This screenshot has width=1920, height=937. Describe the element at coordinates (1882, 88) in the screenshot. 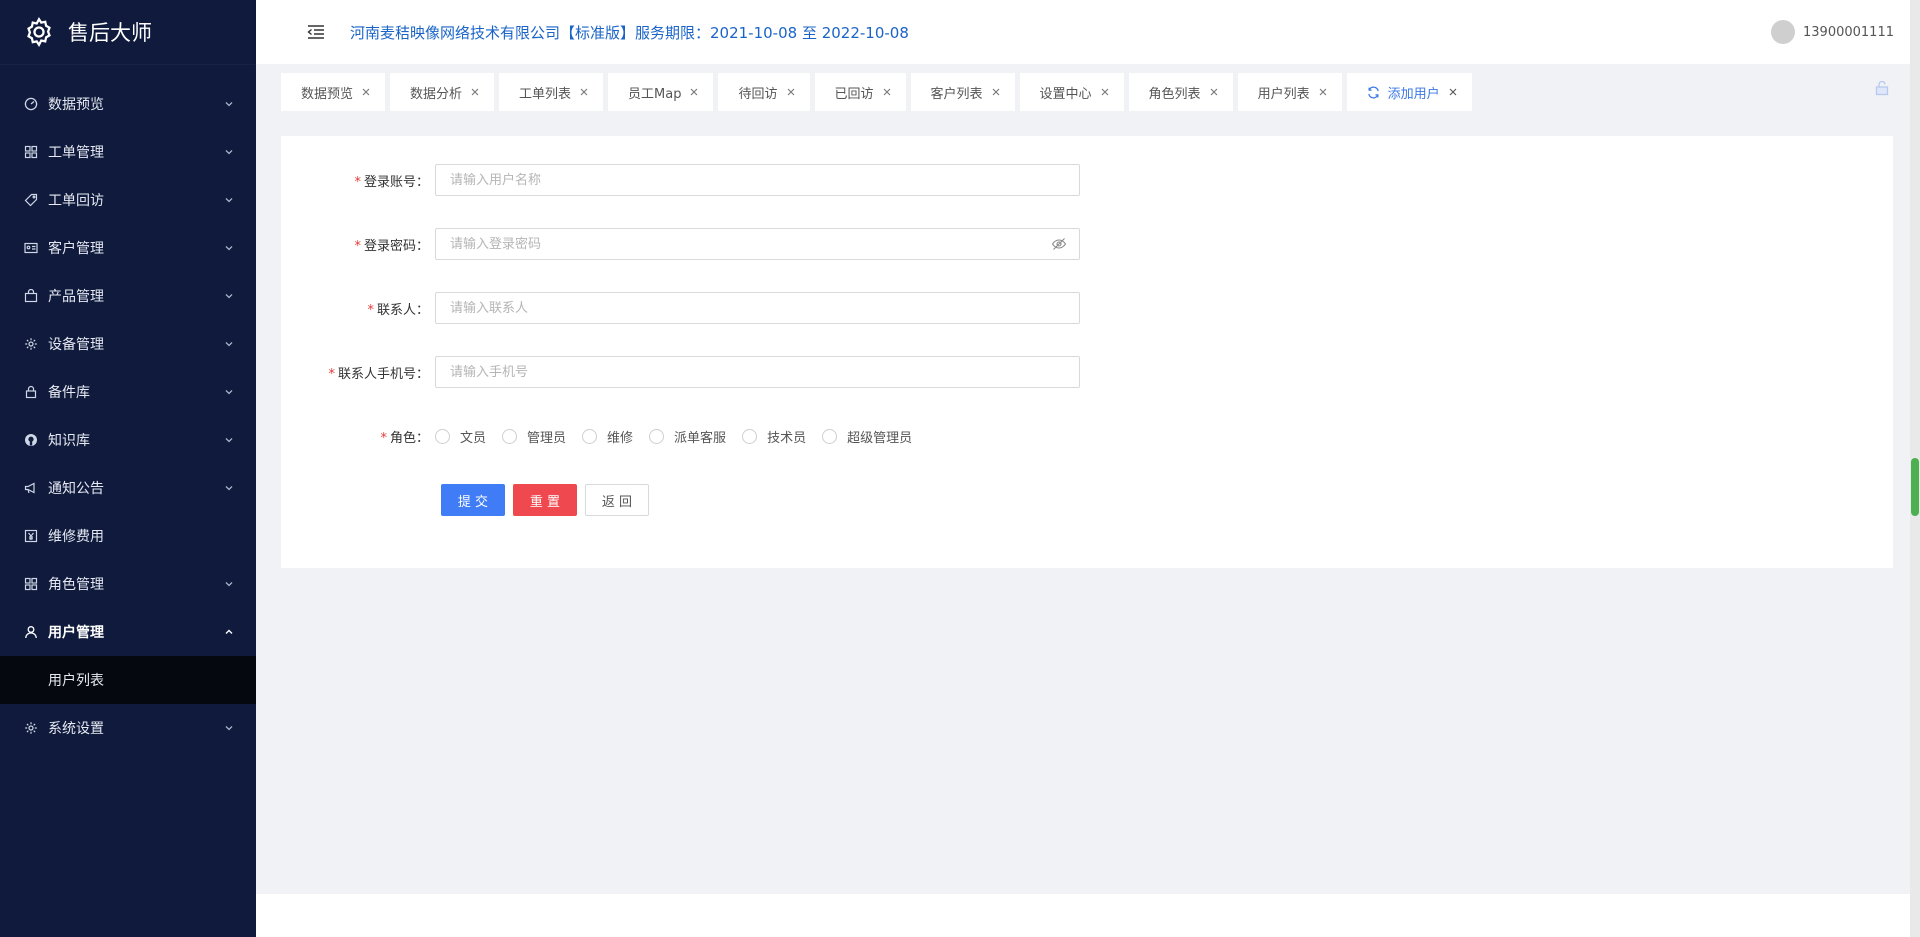

I see `unlock-icon` at that location.